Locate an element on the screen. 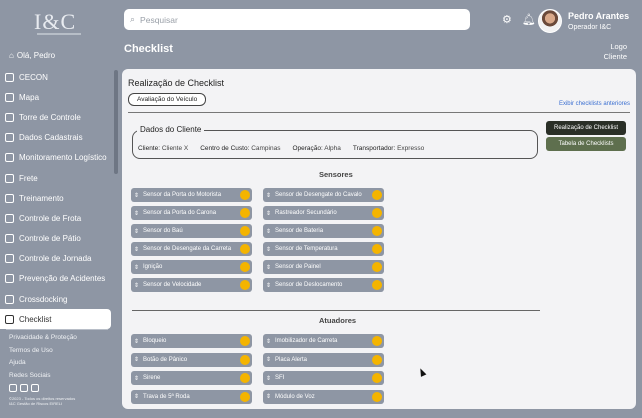 This screenshot has width=642, height=418. checklist-item-button: ⇕ Sensor da Porta do Motorista is located at coordinates (191, 195).